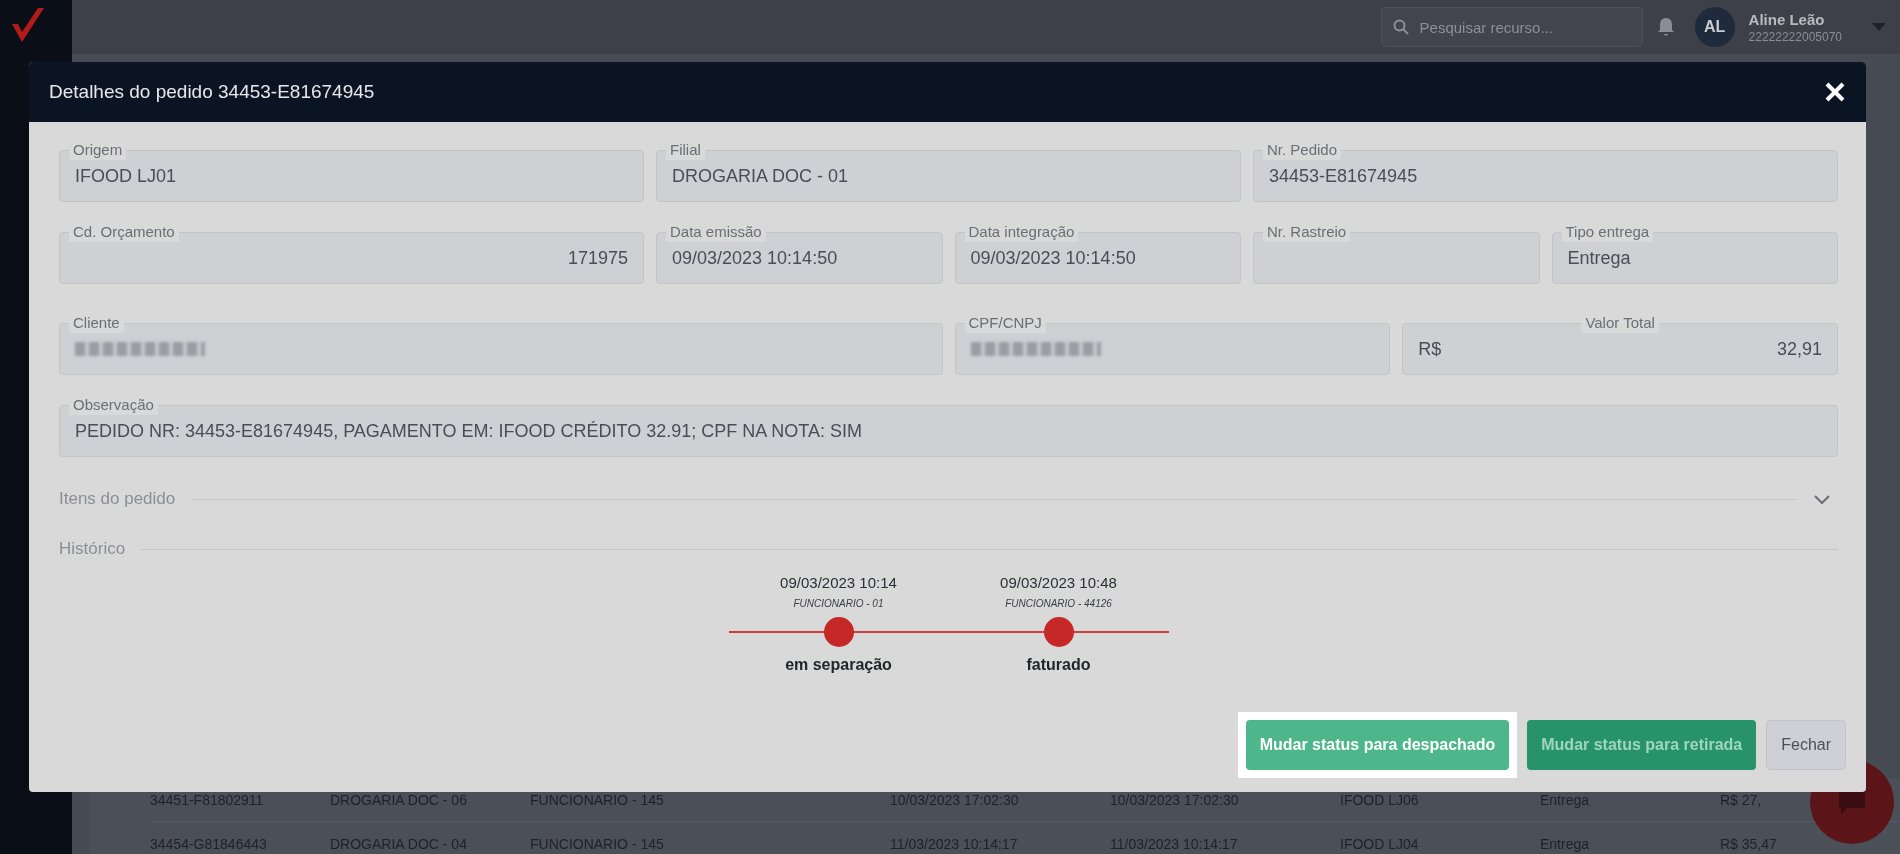 The height and width of the screenshot is (854, 1900). Describe the element at coordinates (1665, 27) in the screenshot. I see `bell-icon` at that location.